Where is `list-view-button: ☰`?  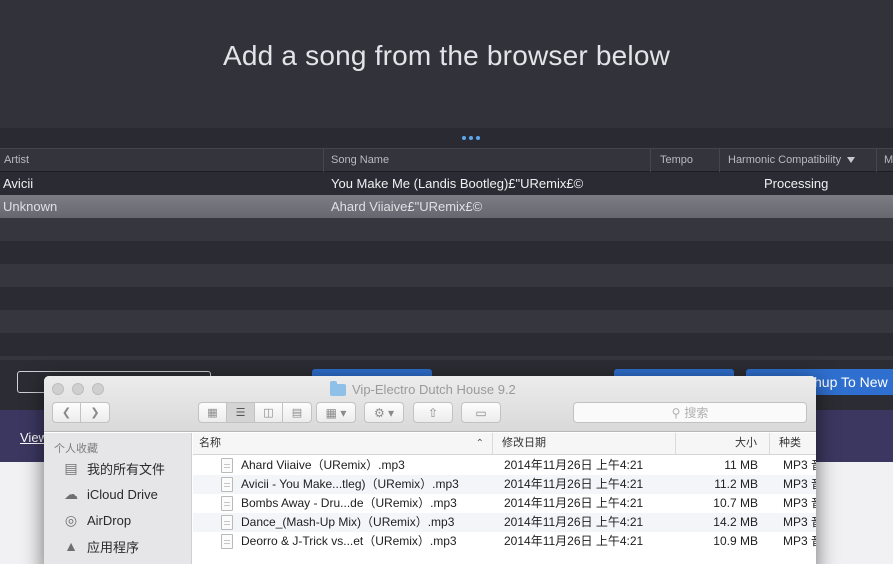
list-view-button: ☰ is located at coordinates (241, 412).